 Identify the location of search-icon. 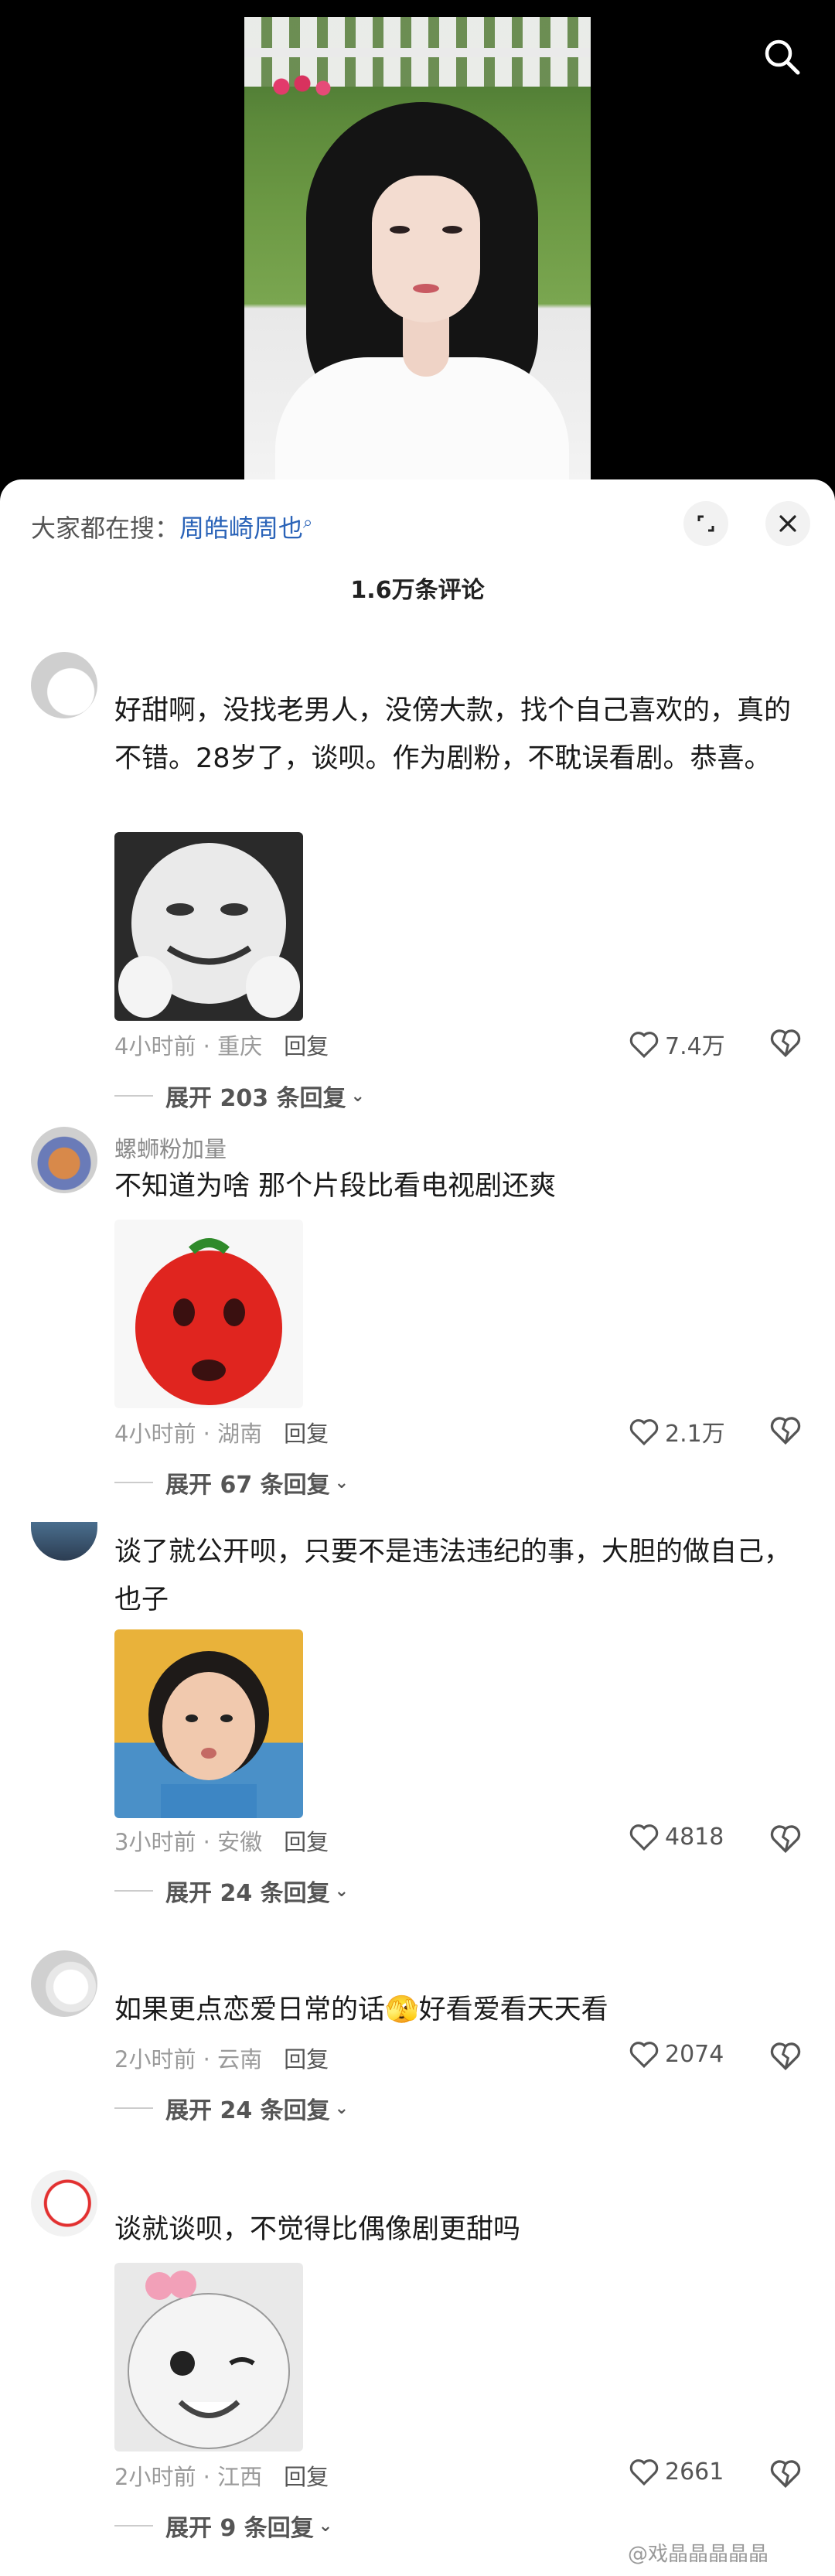
(781, 56).